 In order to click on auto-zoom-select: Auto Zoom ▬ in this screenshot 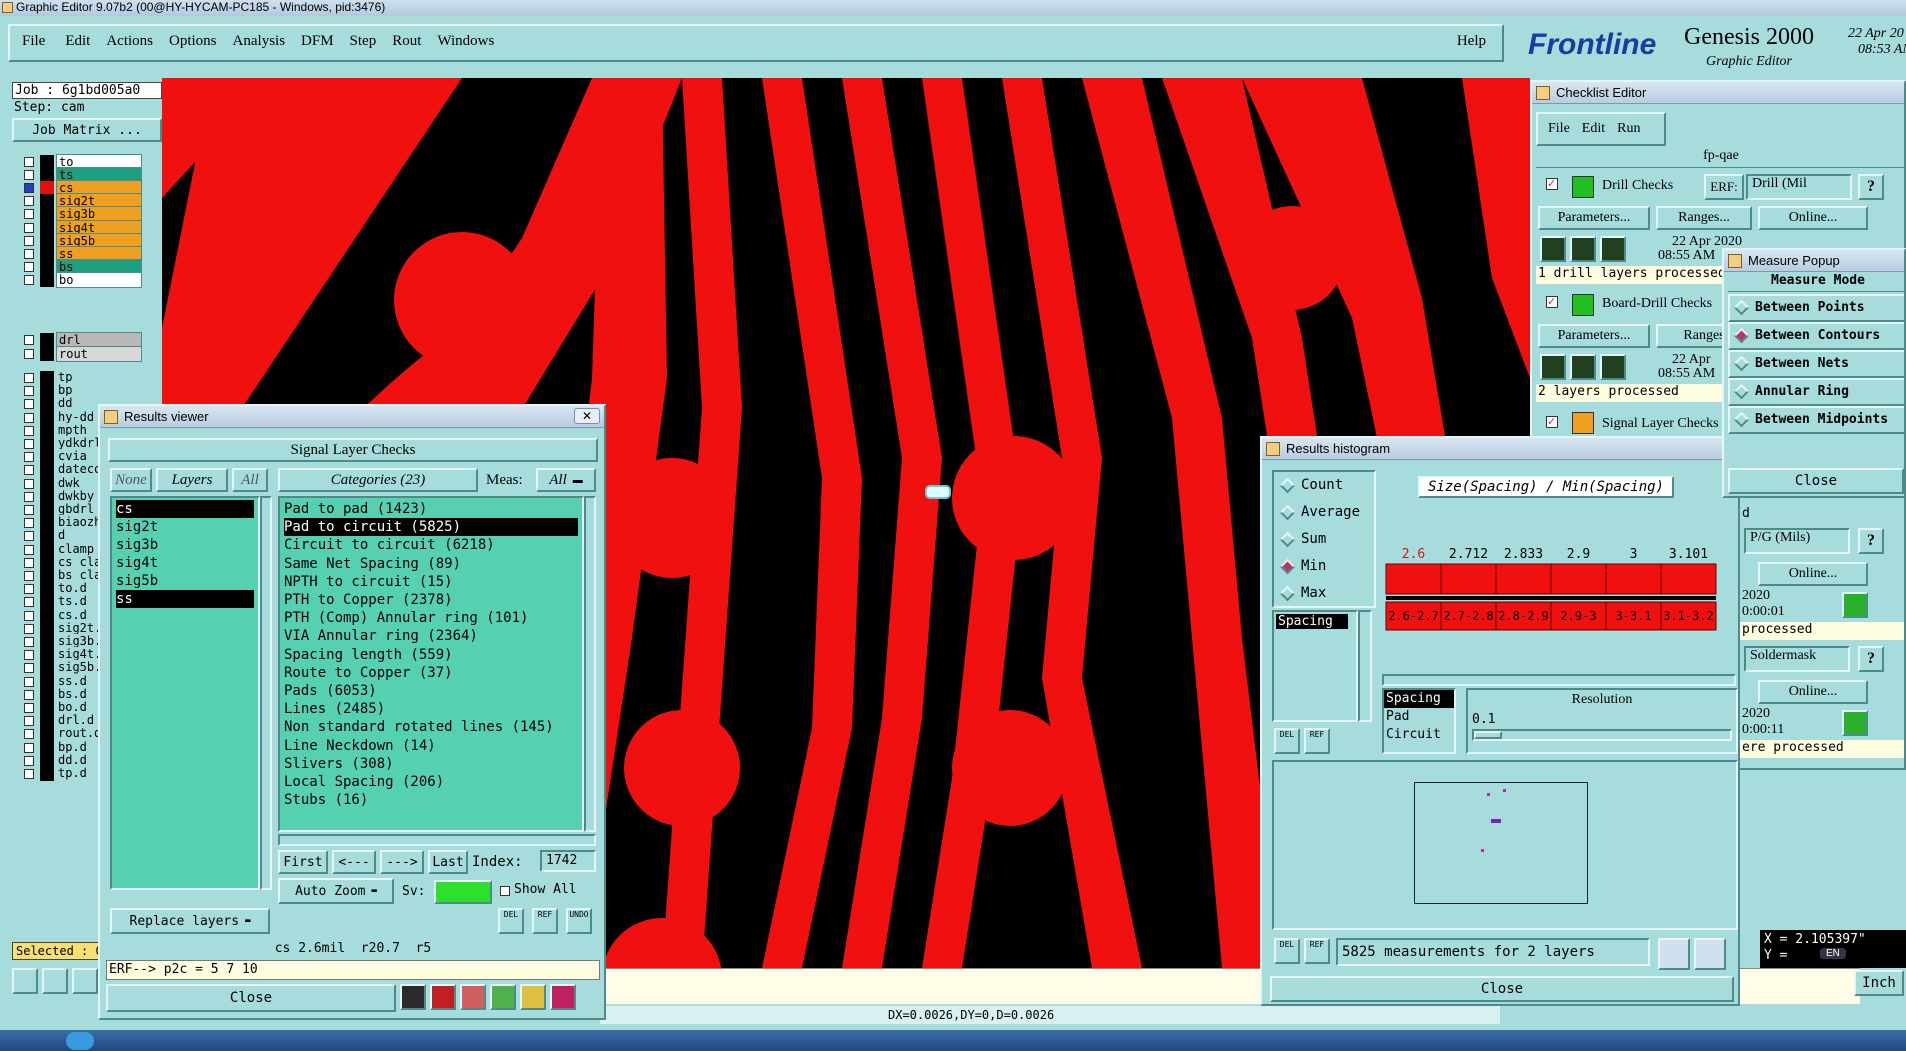, I will do `click(336, 891)`.